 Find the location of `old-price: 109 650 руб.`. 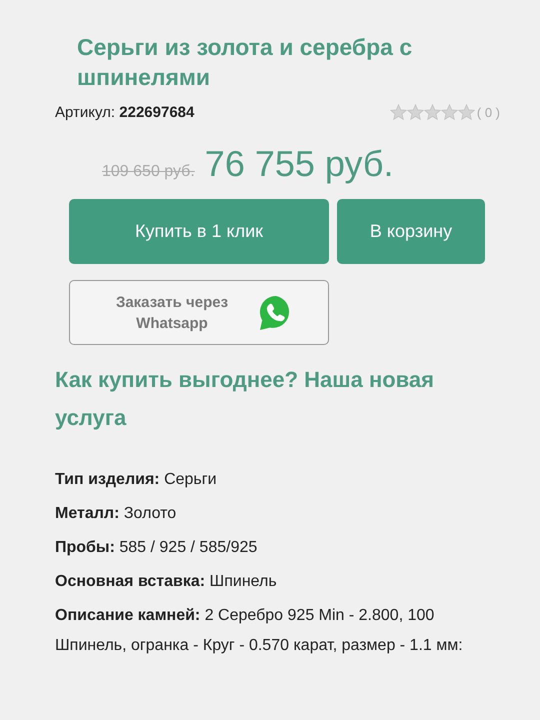

old-price: 109 650 руб. is located at coordinates (148, 172).